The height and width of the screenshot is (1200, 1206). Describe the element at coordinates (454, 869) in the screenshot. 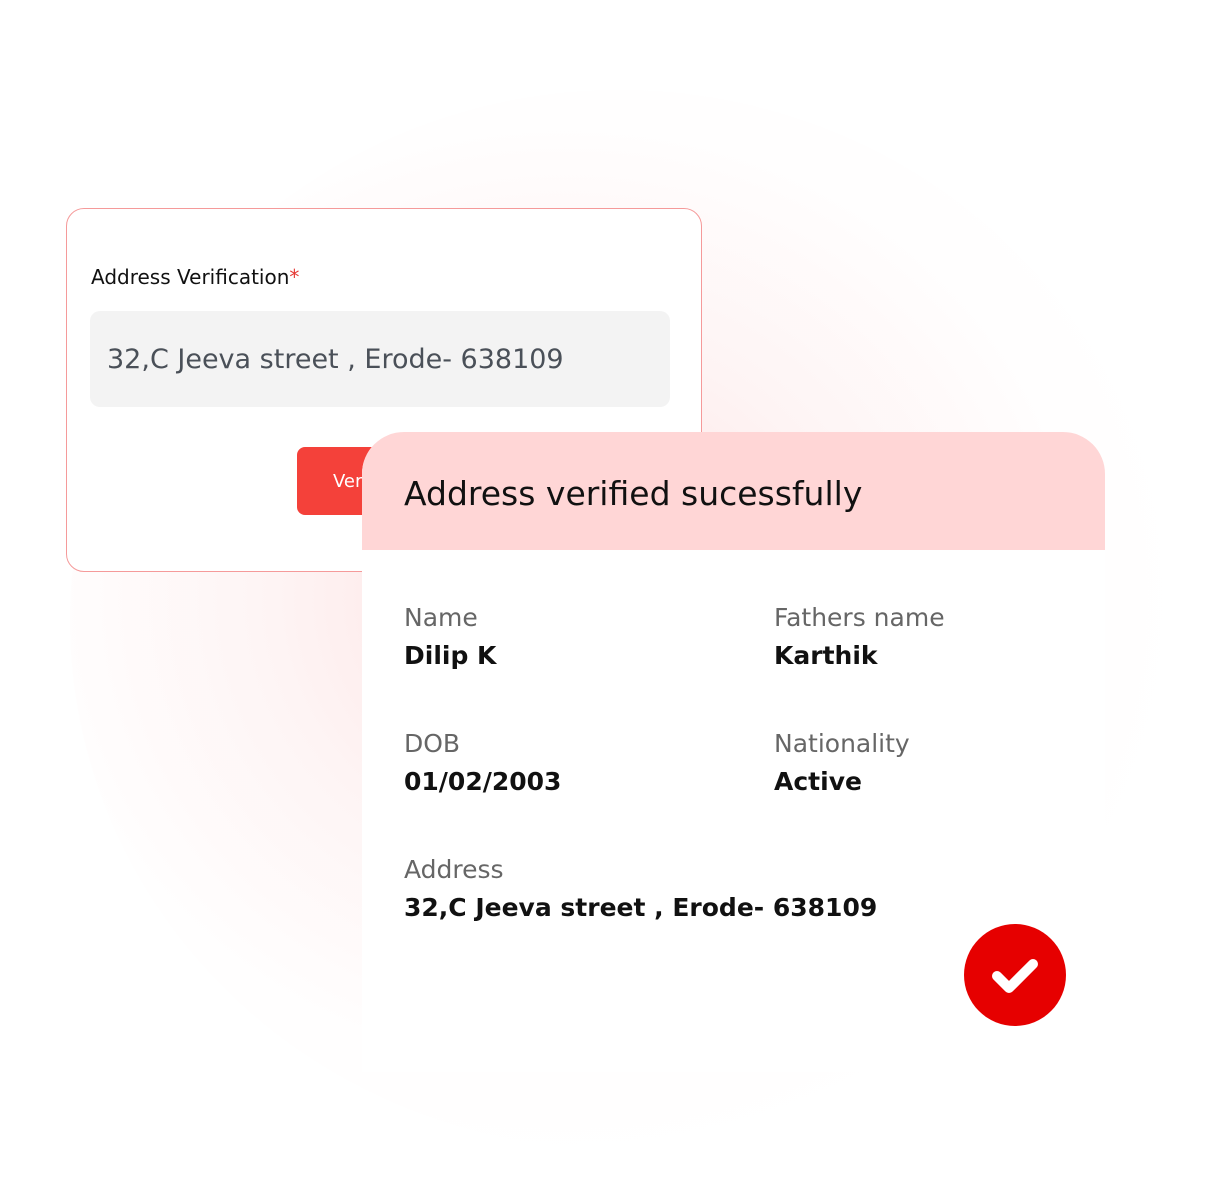

I see `address-label: Address` at that location.